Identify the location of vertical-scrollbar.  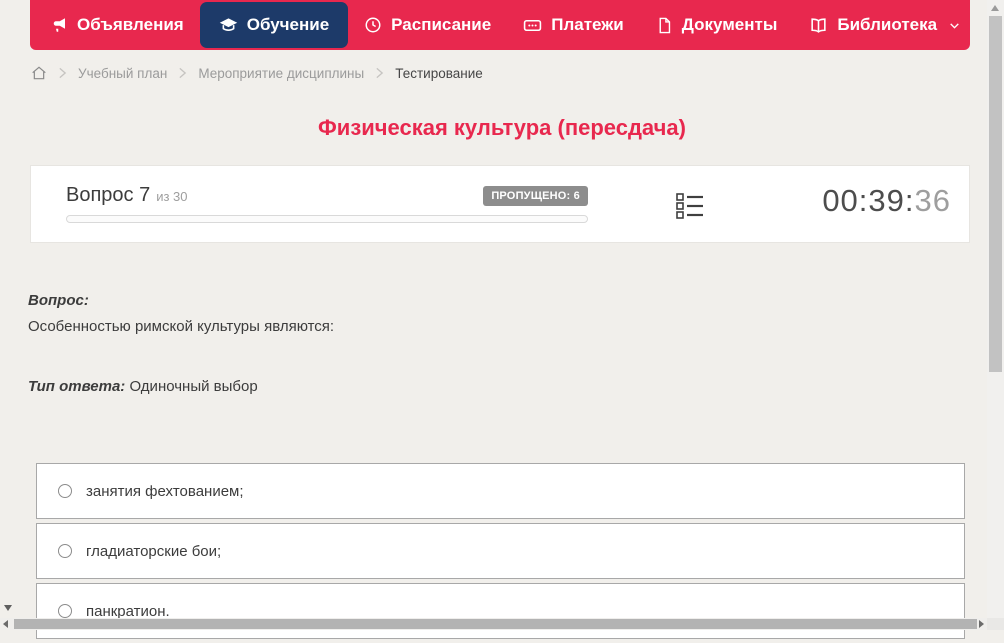
(995, 309).